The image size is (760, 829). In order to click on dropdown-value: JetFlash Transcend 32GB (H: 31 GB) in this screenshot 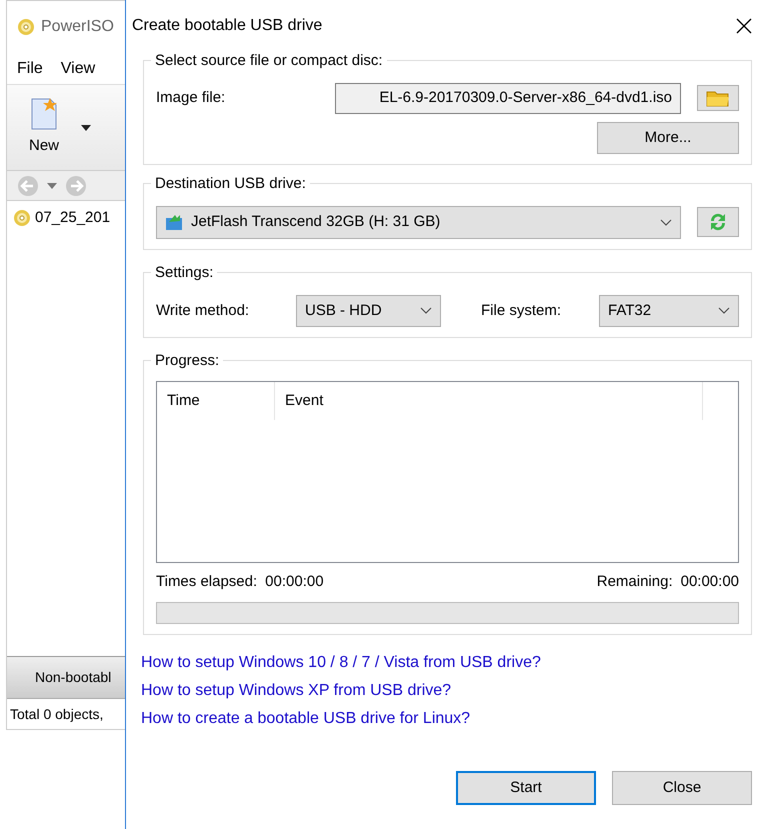, I will do `click(315, 222)`.